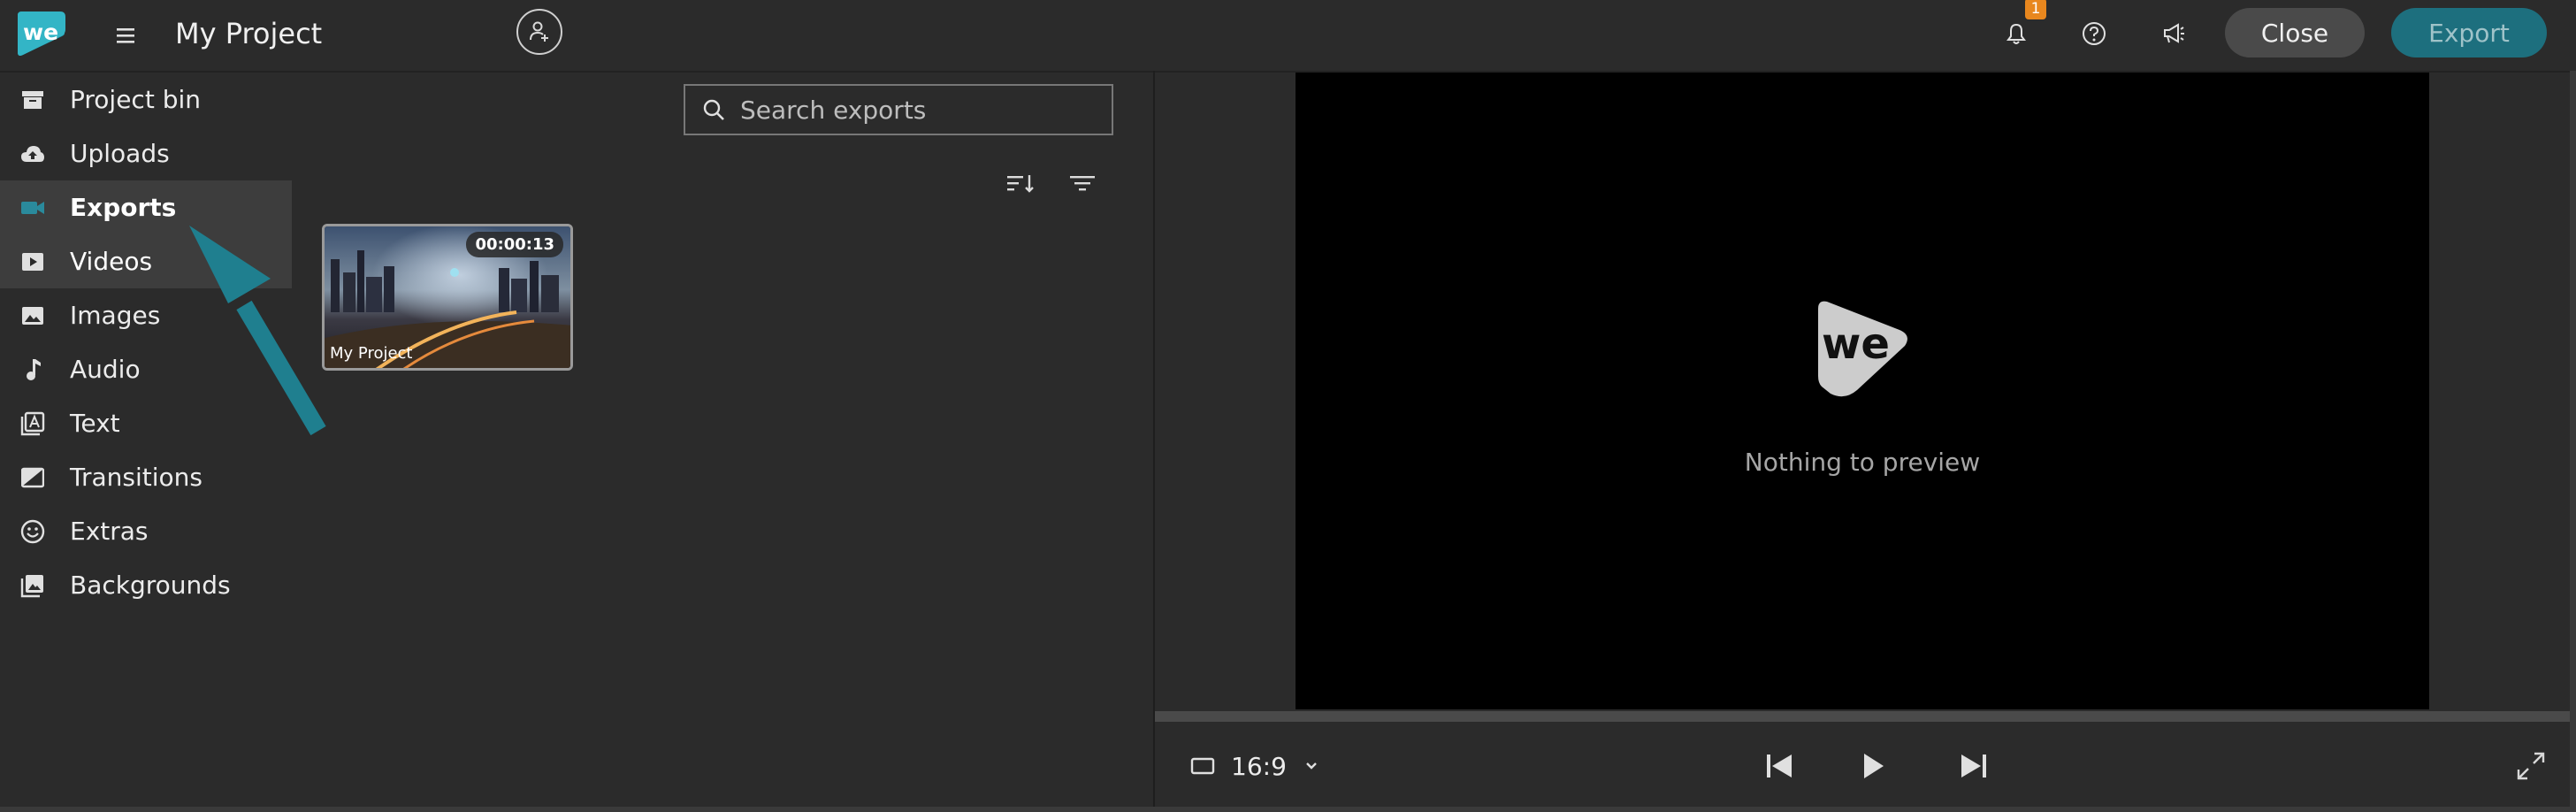 This screenshot has height=812, width=2576. Describe the element at coordinates (125, 35) in the screenshot. I see `menu-icon` at that location.